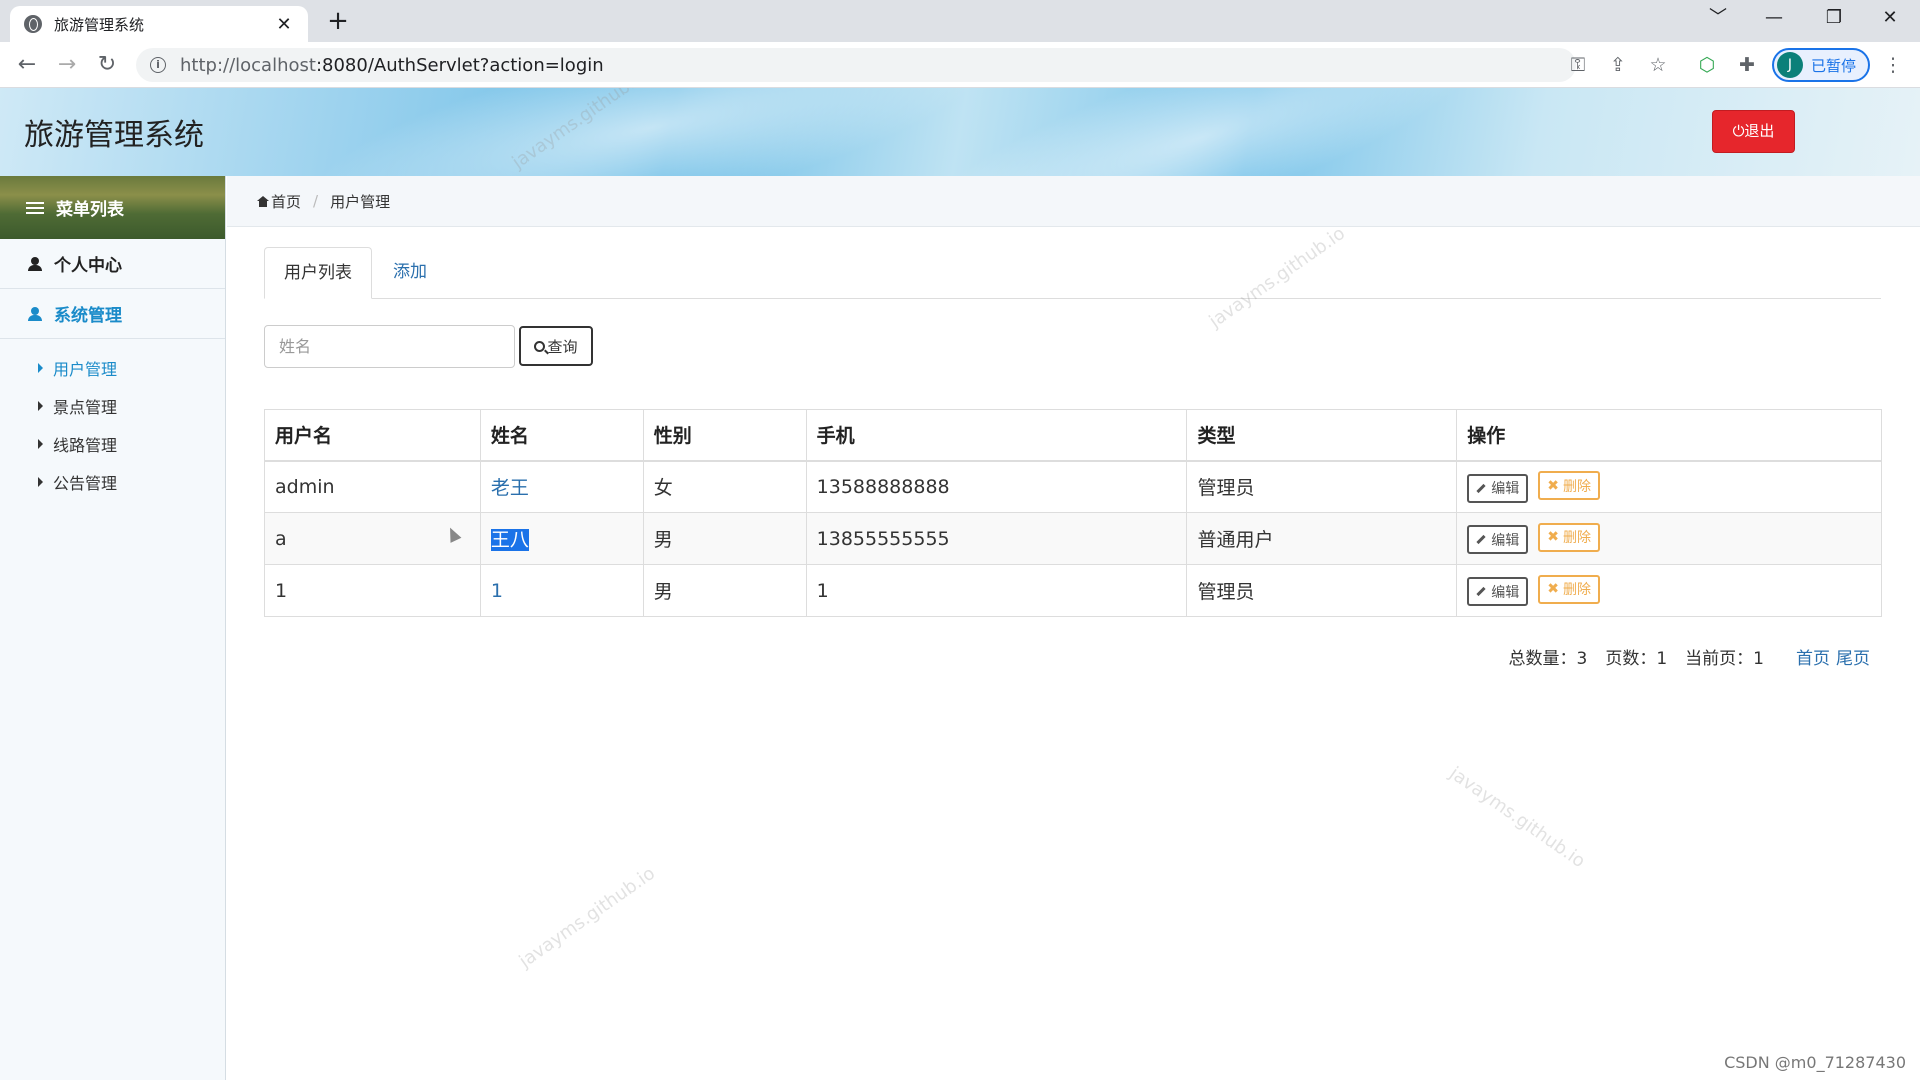  Describe the element at coordinates (112, 406) in the screenshot. I see `sidebar-subitem-attraction-management: 景点管理` at that location.